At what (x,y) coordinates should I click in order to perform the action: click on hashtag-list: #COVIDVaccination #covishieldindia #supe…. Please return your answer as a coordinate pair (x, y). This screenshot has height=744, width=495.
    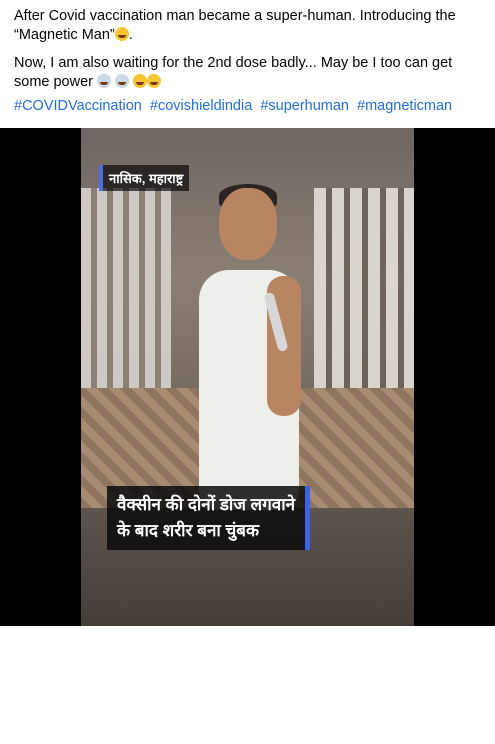
    Looking at the image, I should click on (235, 106).